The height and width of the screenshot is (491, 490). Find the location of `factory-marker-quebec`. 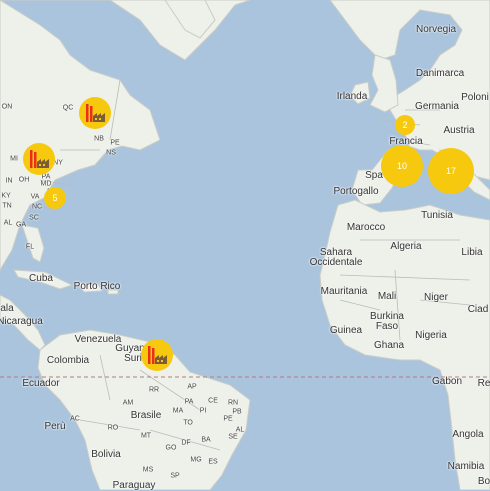

factory-marker-quebec is located at coordinates (95, 113).